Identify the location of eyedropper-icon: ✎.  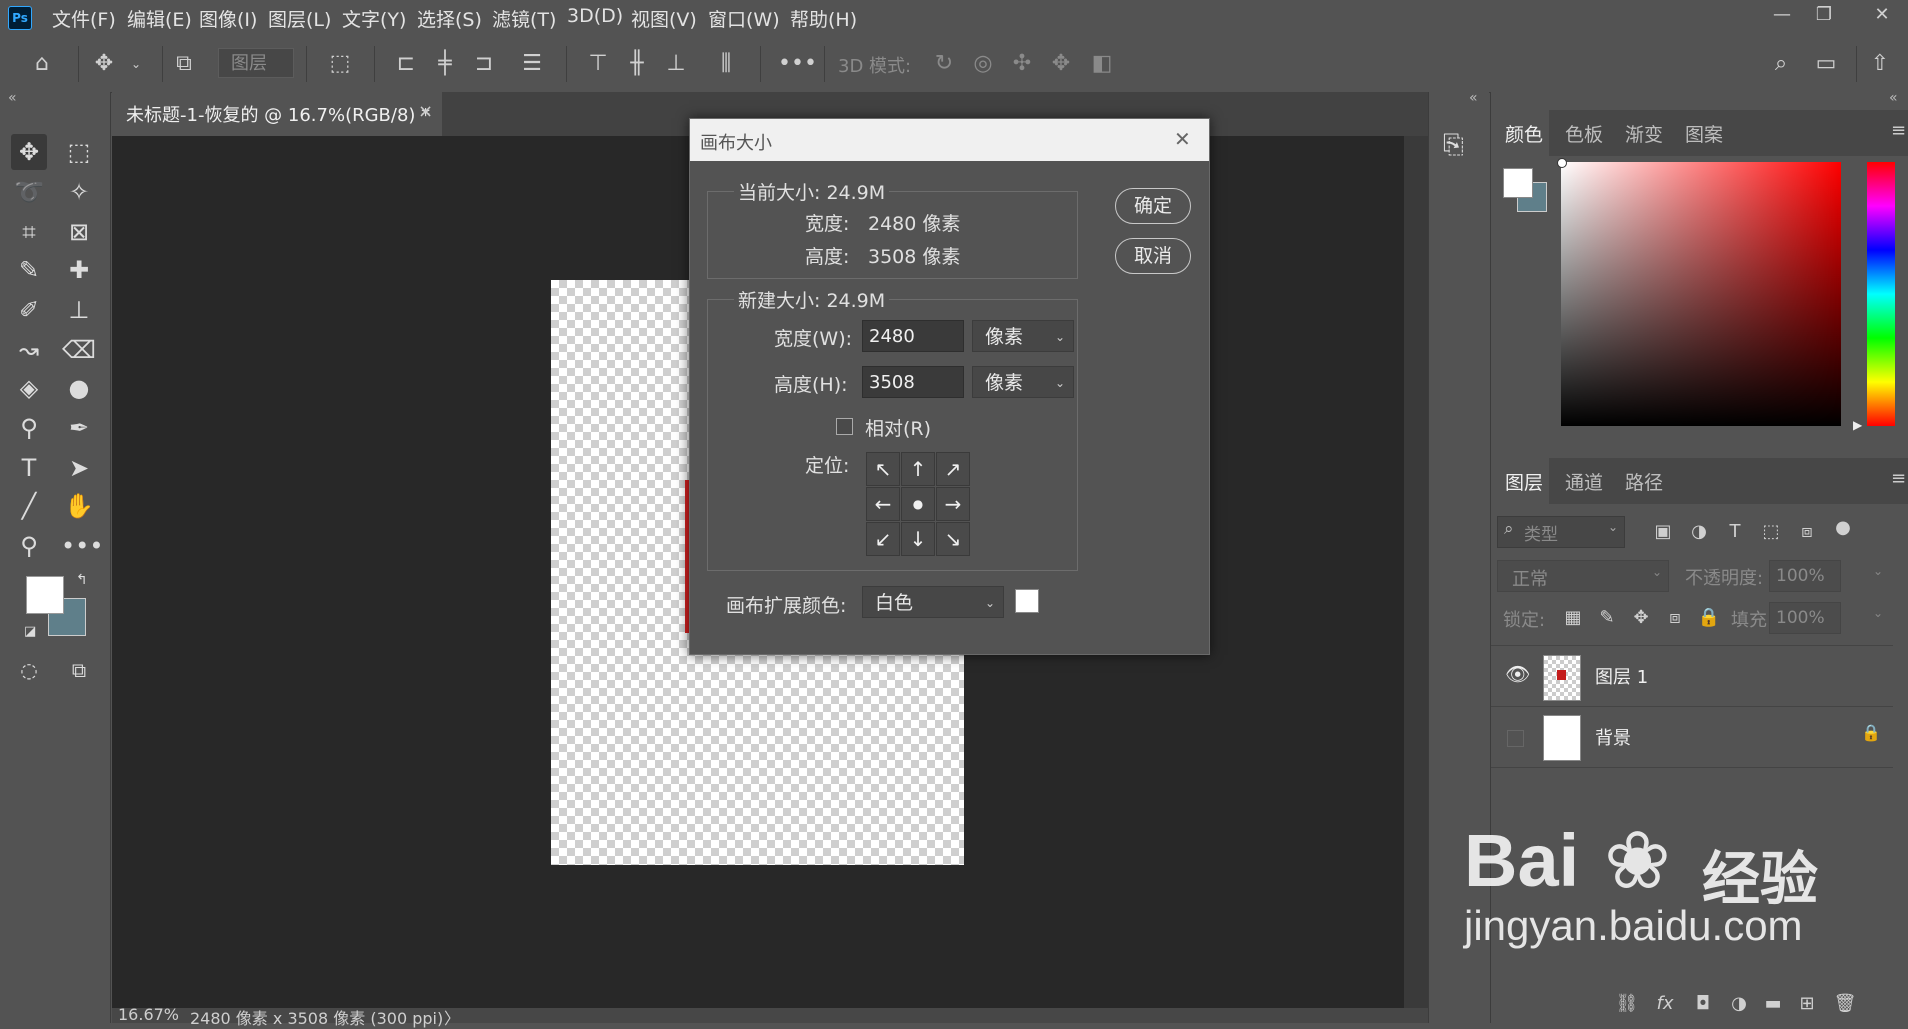
(29, 270).